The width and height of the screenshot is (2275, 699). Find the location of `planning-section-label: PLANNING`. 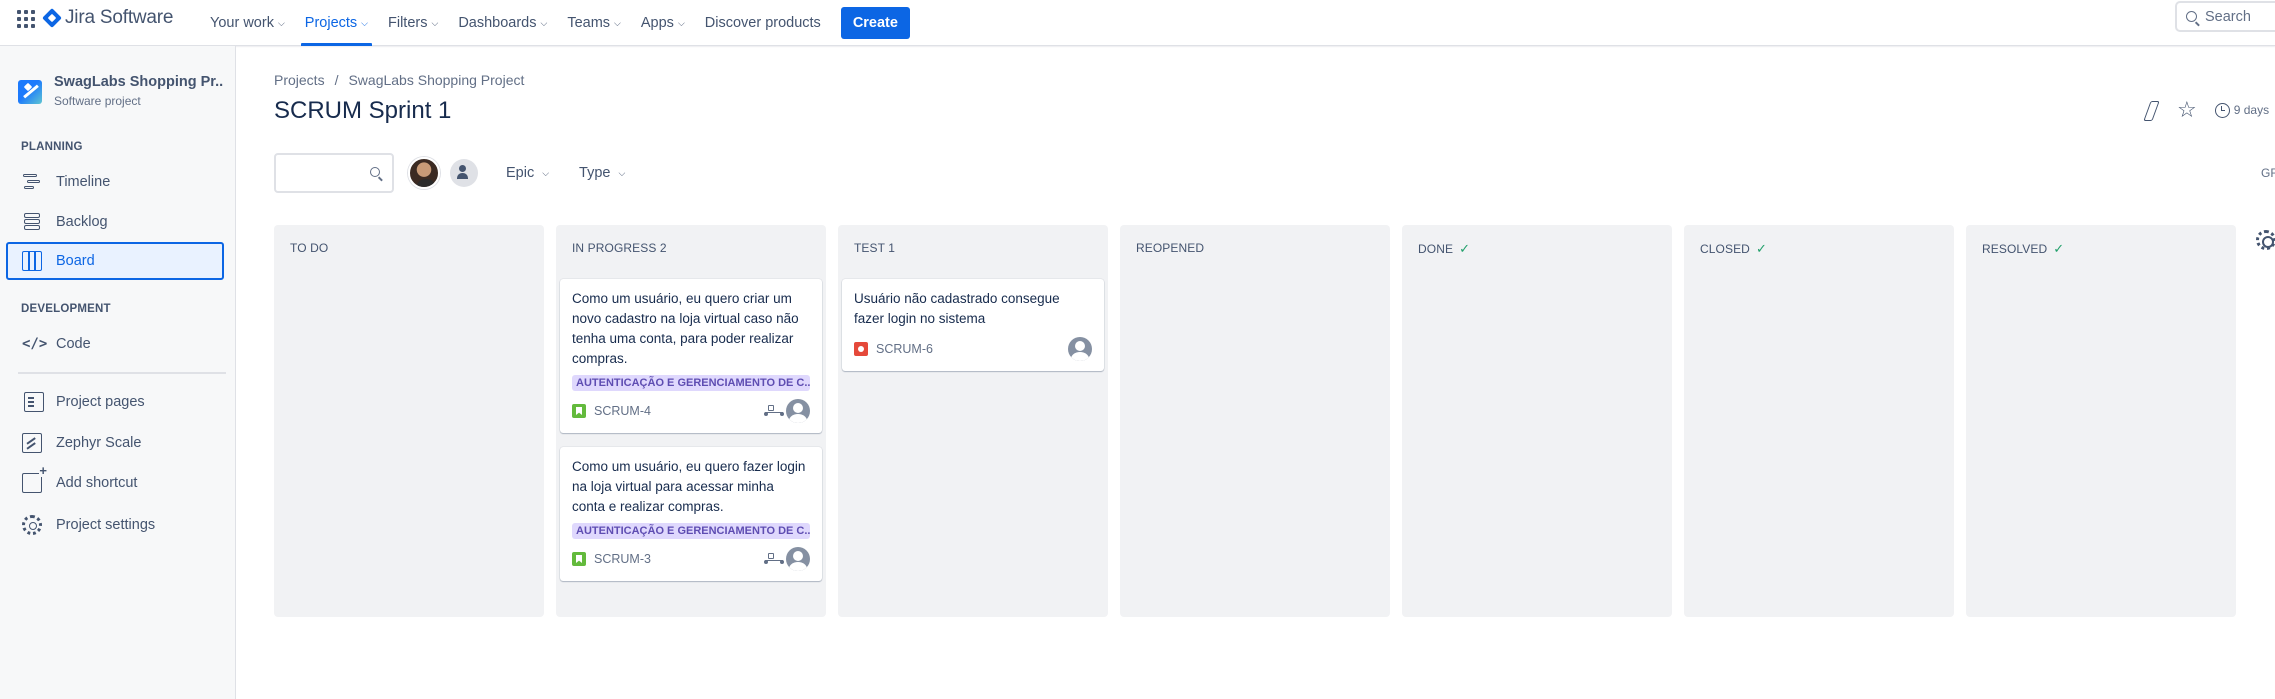

planning-section-label: PLANNING is located at coordinates (52, 147).